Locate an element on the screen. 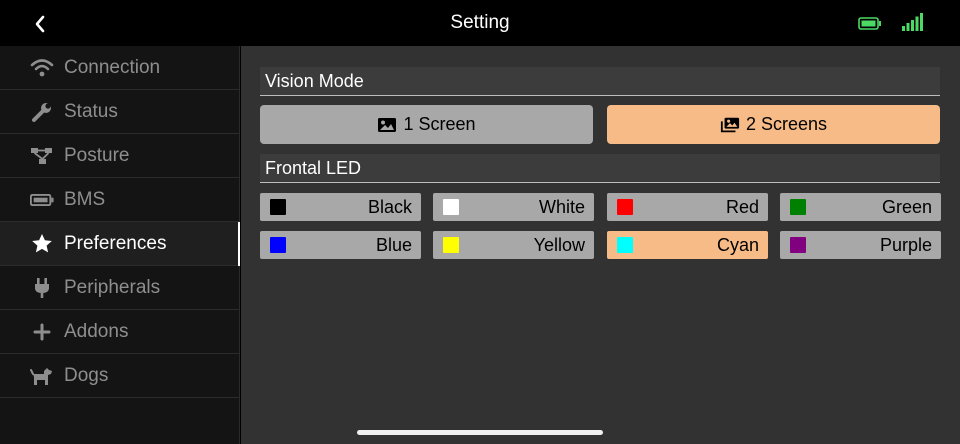 Image resolution: width=960 pixels, height=444 pixels. led-option-label: Blue is located at coordinates (393, 245).